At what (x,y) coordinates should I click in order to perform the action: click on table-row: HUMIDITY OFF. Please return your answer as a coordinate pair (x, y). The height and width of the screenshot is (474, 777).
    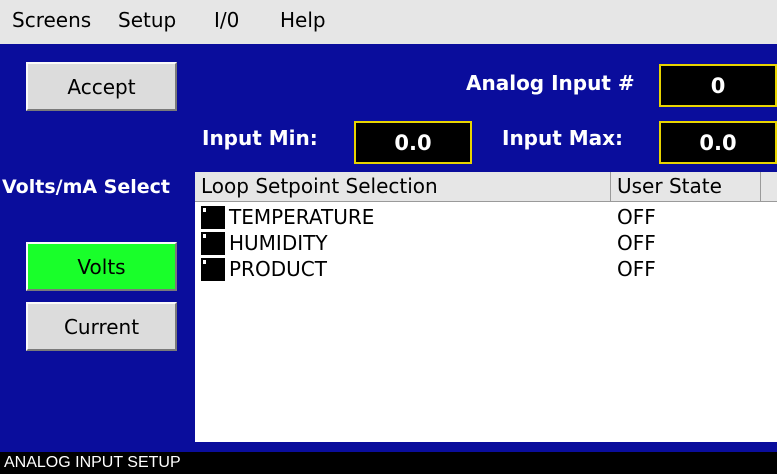
    Looking at the image, I should click on (486, 243).